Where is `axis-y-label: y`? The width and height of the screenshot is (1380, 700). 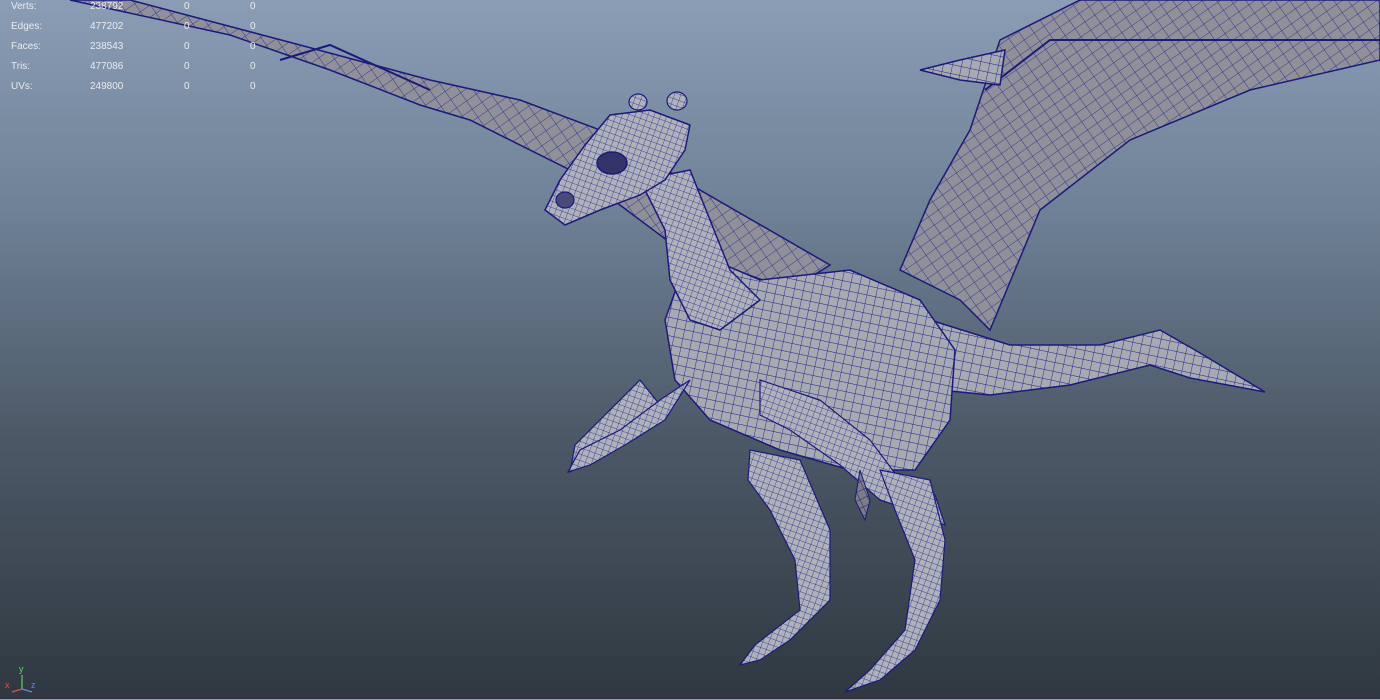 axis-y-label: y is located at coordinates (21, 669).